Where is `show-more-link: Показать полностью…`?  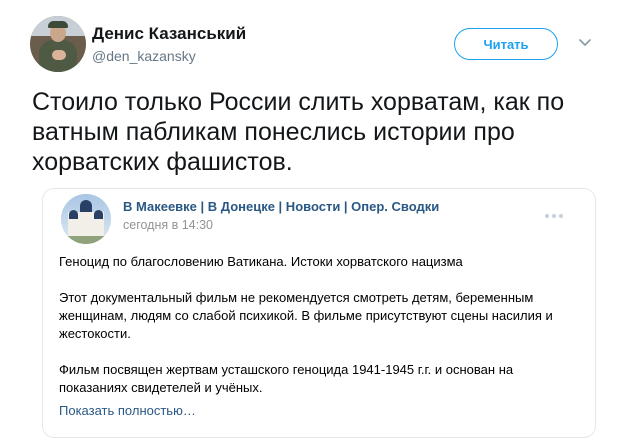 show-more-link: Показать полностью… is located at coordinates (127, 410).